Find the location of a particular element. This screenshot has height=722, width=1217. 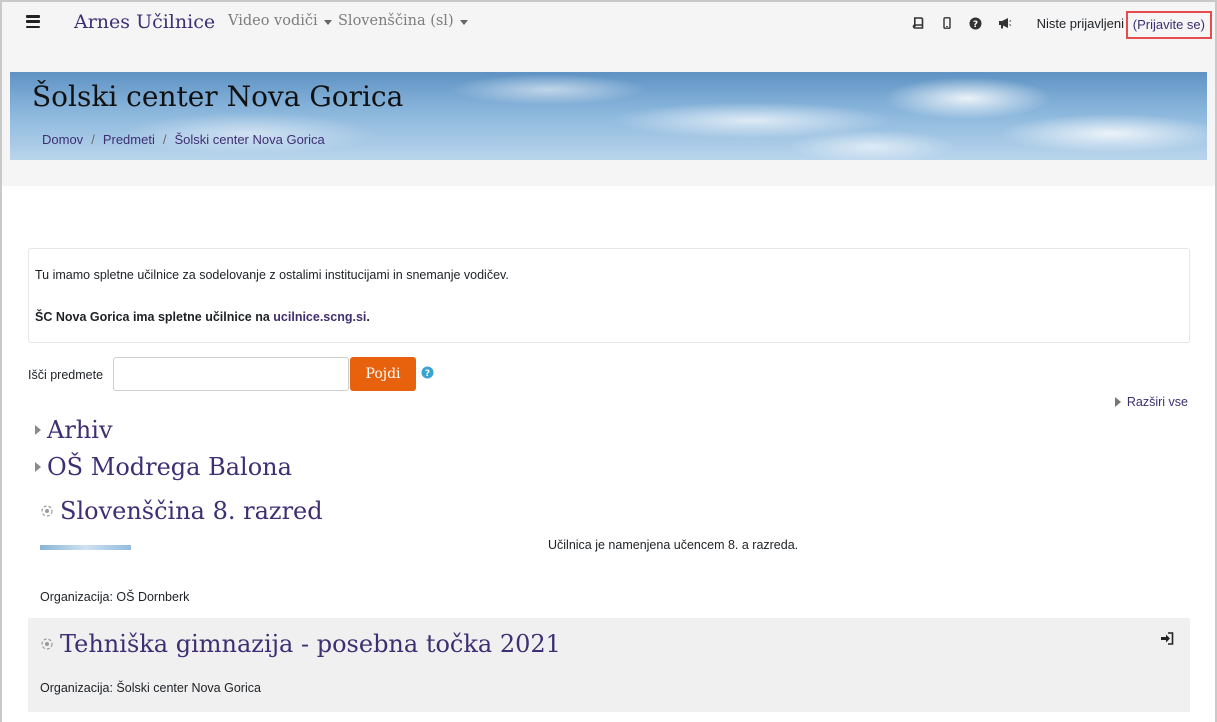

category-os-modrega-balona: OŠ Modrega Balona is located at coordinates (163, 467).